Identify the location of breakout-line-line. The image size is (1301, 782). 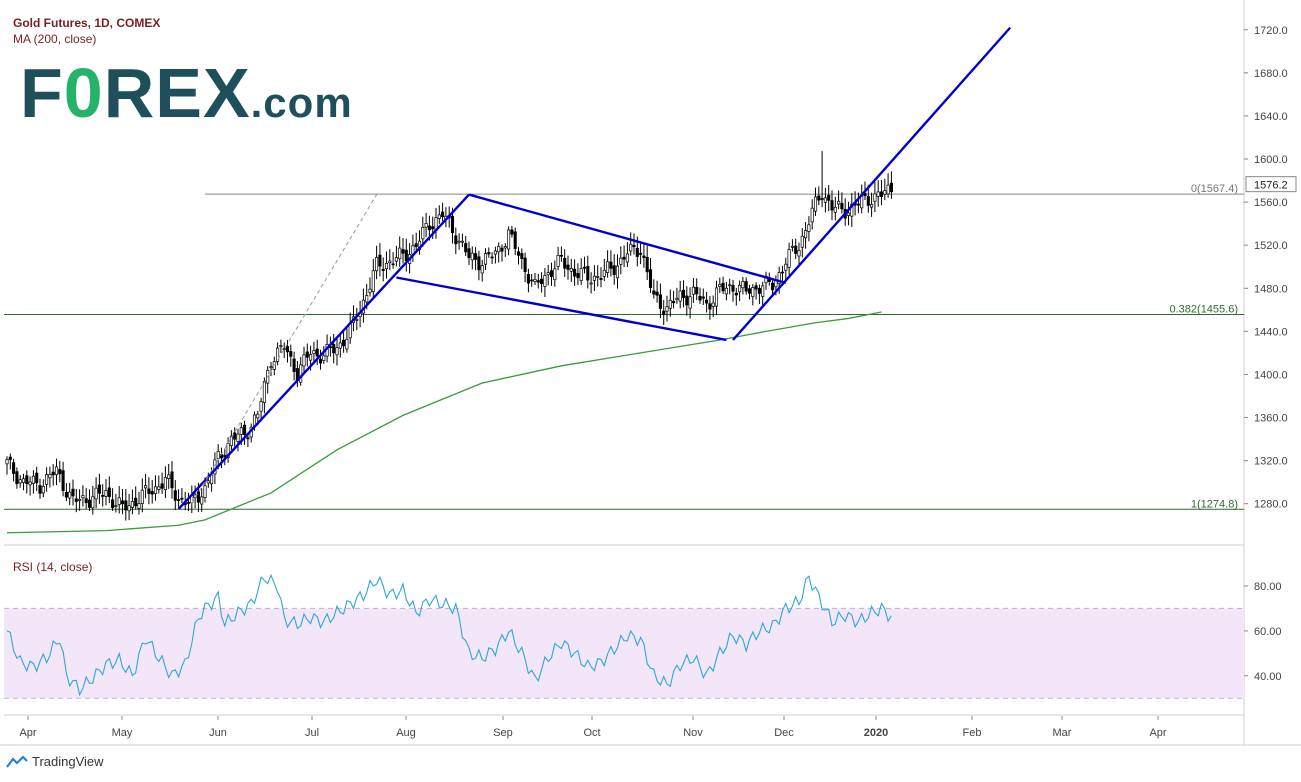
(872, 183).